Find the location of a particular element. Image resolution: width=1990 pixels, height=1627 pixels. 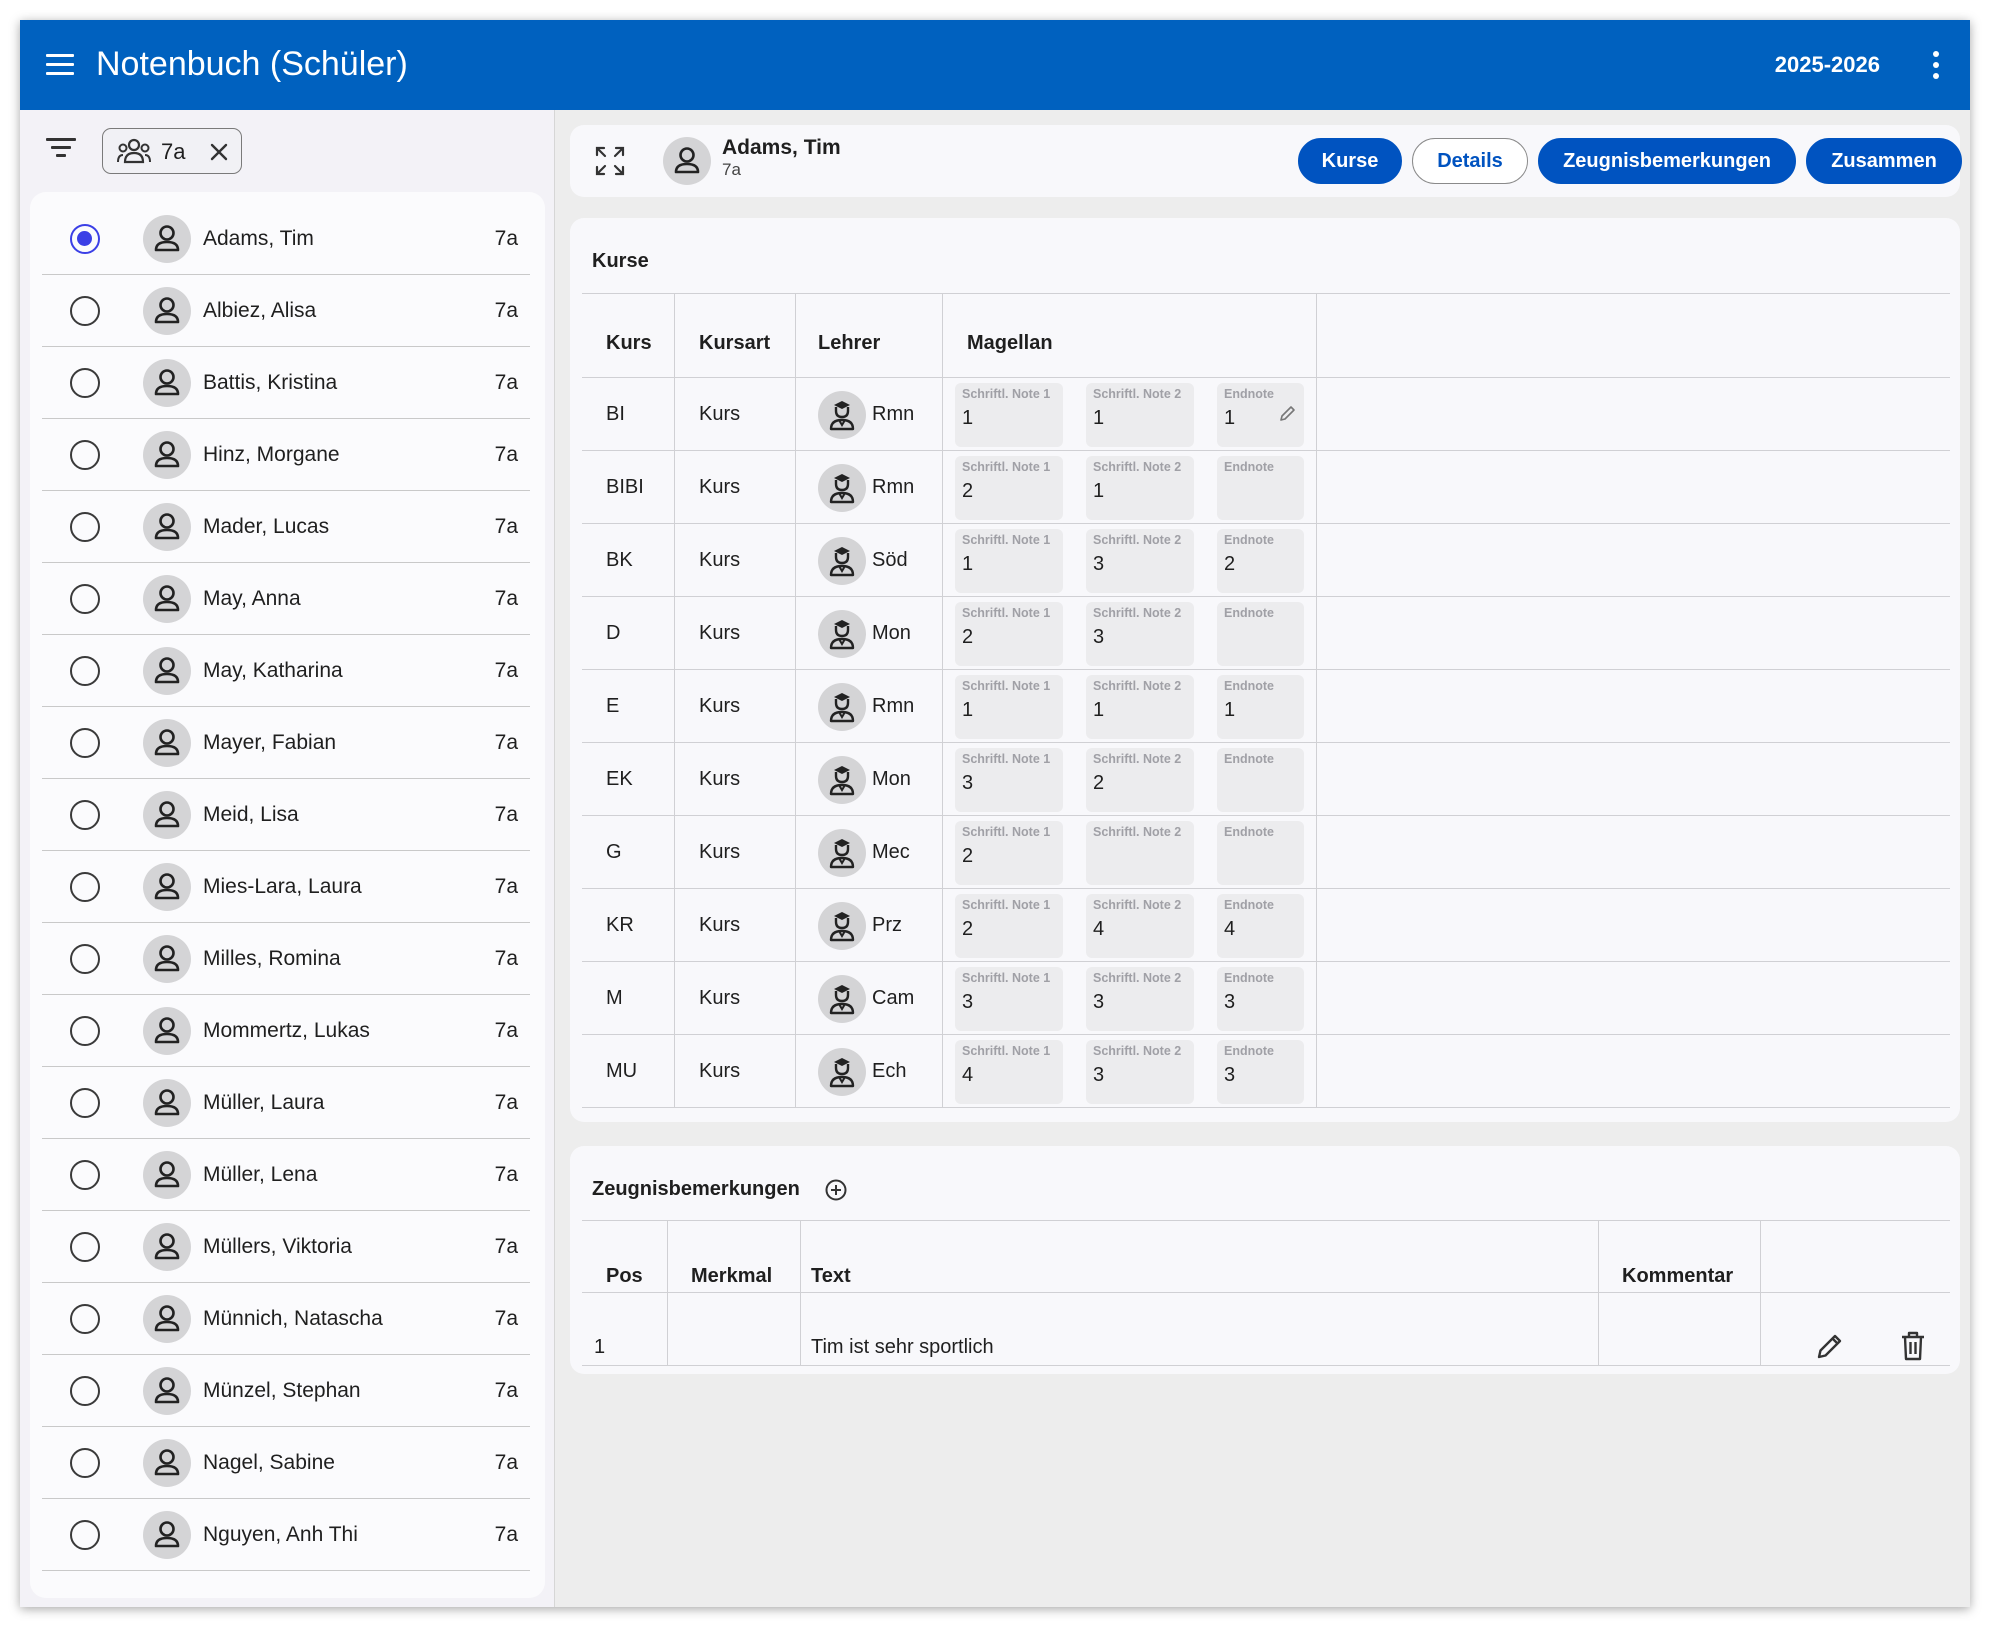

zeugnisbemerkungen-button: Zeugnisbemerkungen is located at coordinates (1667, 161).